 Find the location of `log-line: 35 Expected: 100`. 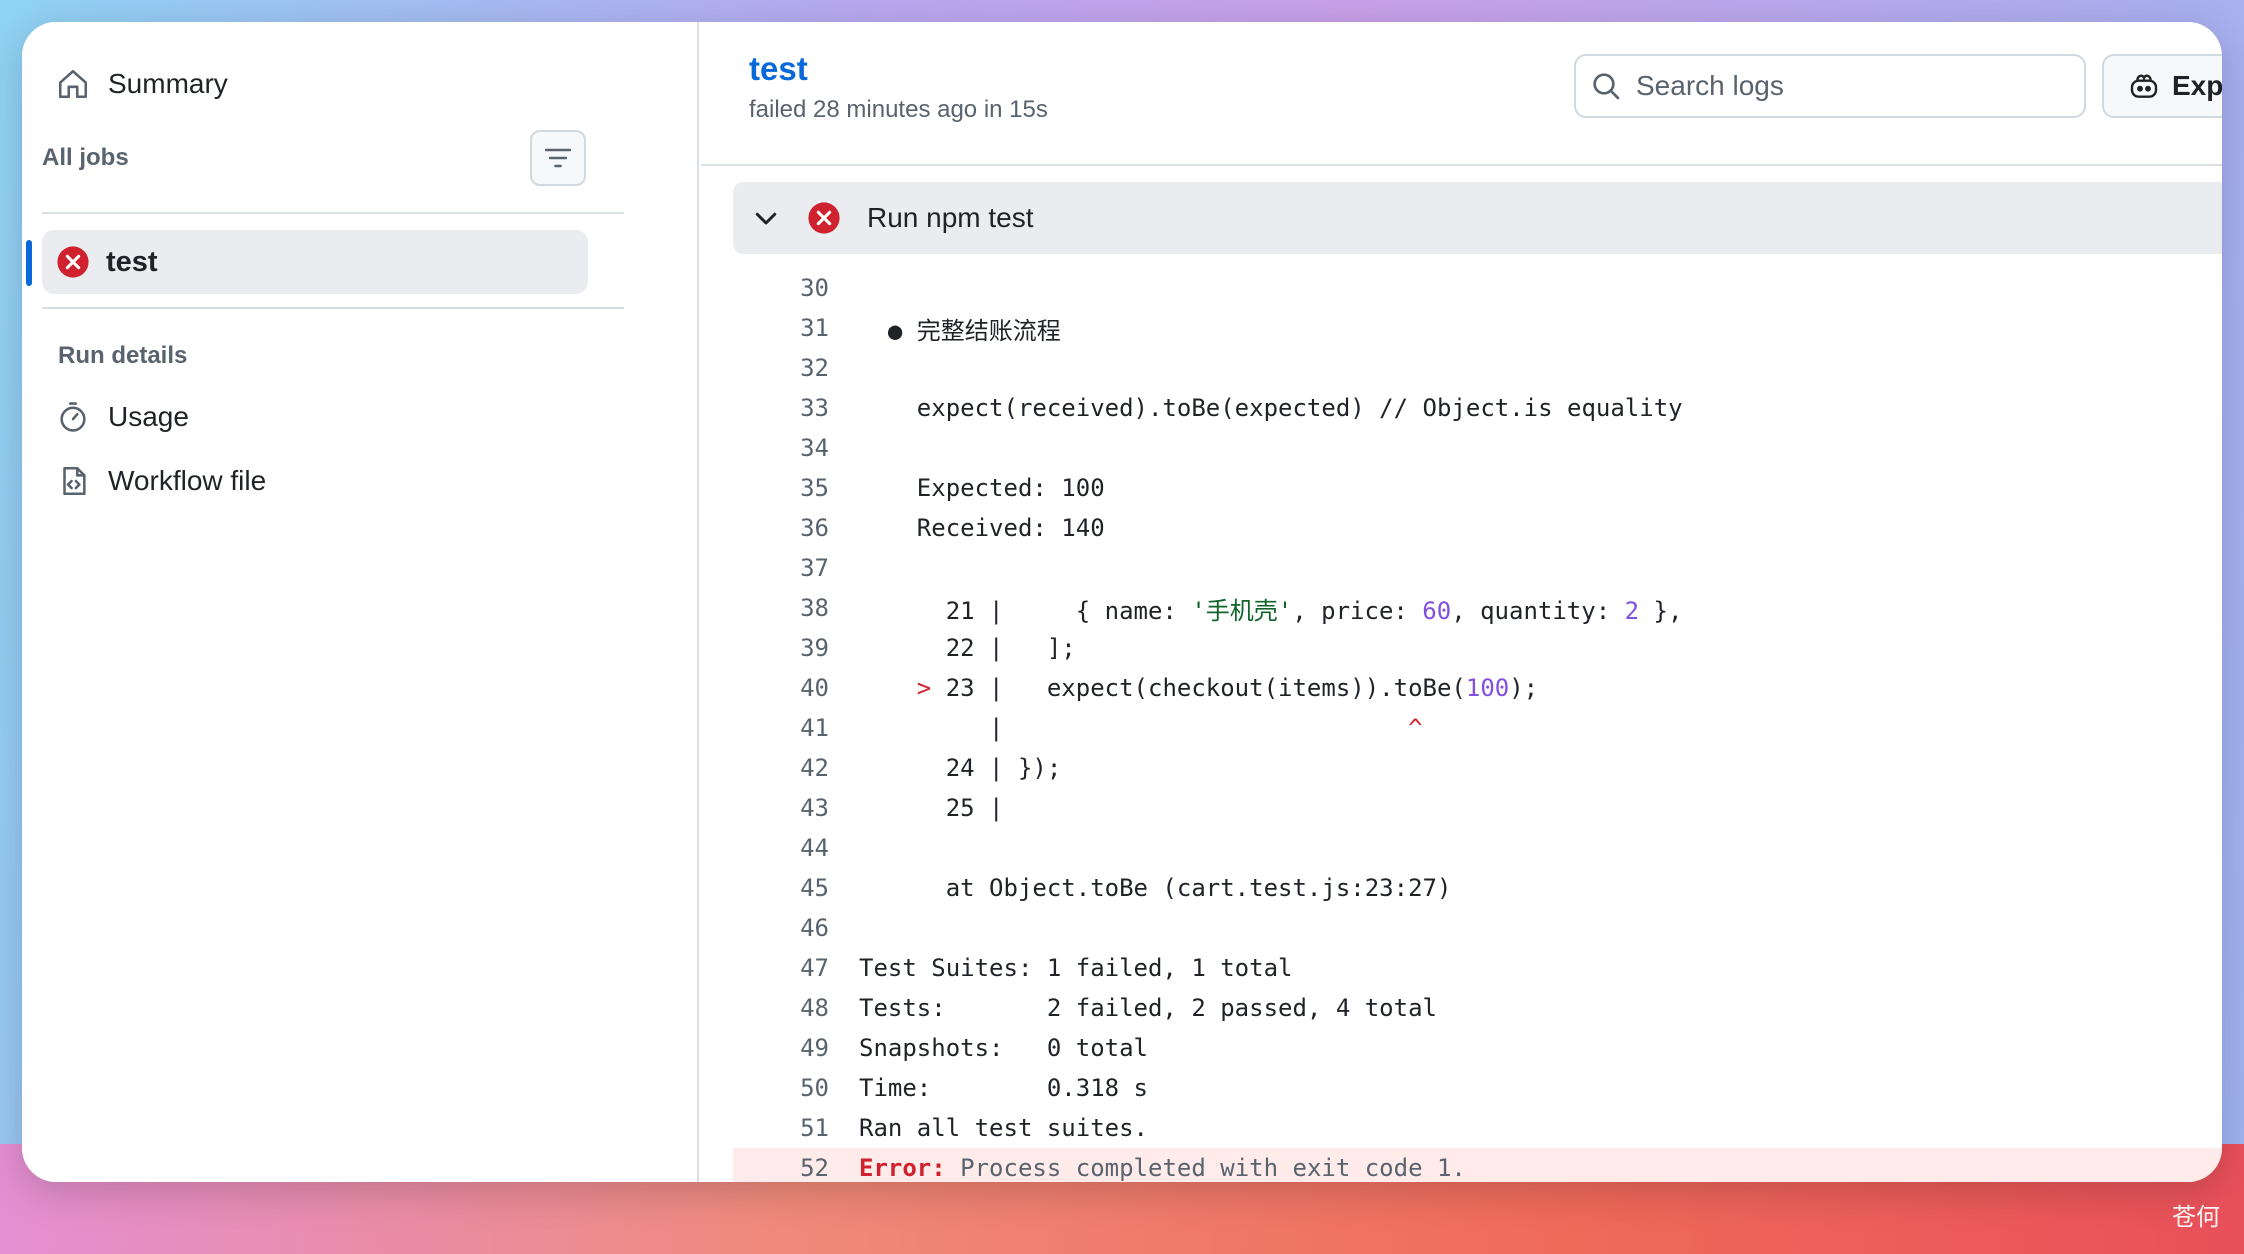

log-line: 35 Expected: 100 is located at coordinates (1477, 488).